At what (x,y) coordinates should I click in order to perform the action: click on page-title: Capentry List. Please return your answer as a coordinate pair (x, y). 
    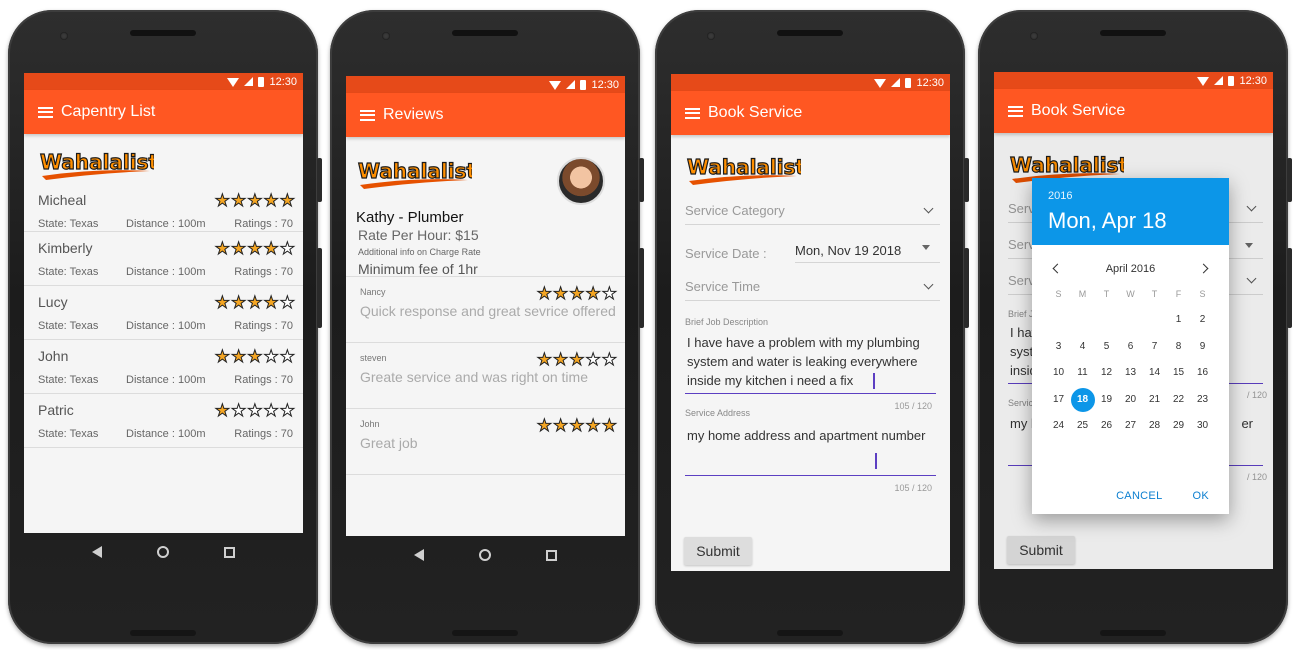
    Looking at the image, I should click on (108, 111).